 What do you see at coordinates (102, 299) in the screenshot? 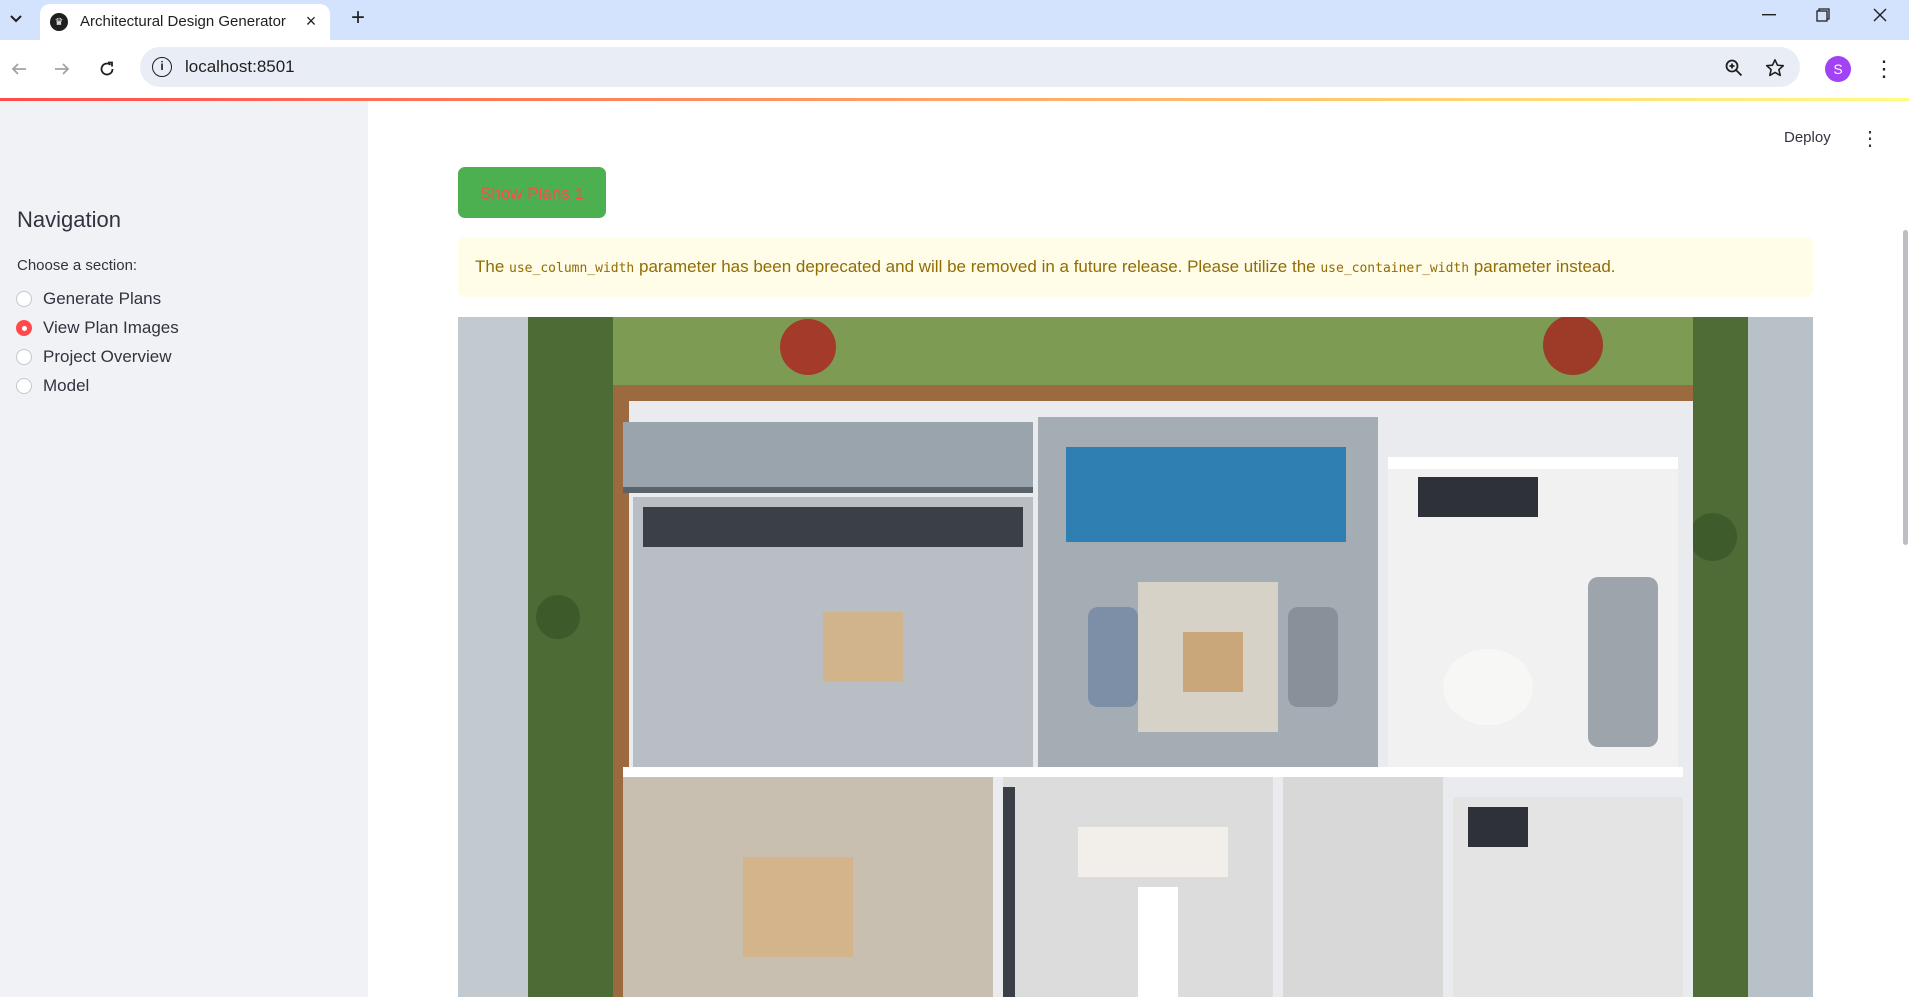
I see `radio-label: Generate Plans` at bounding box center [102, 299].